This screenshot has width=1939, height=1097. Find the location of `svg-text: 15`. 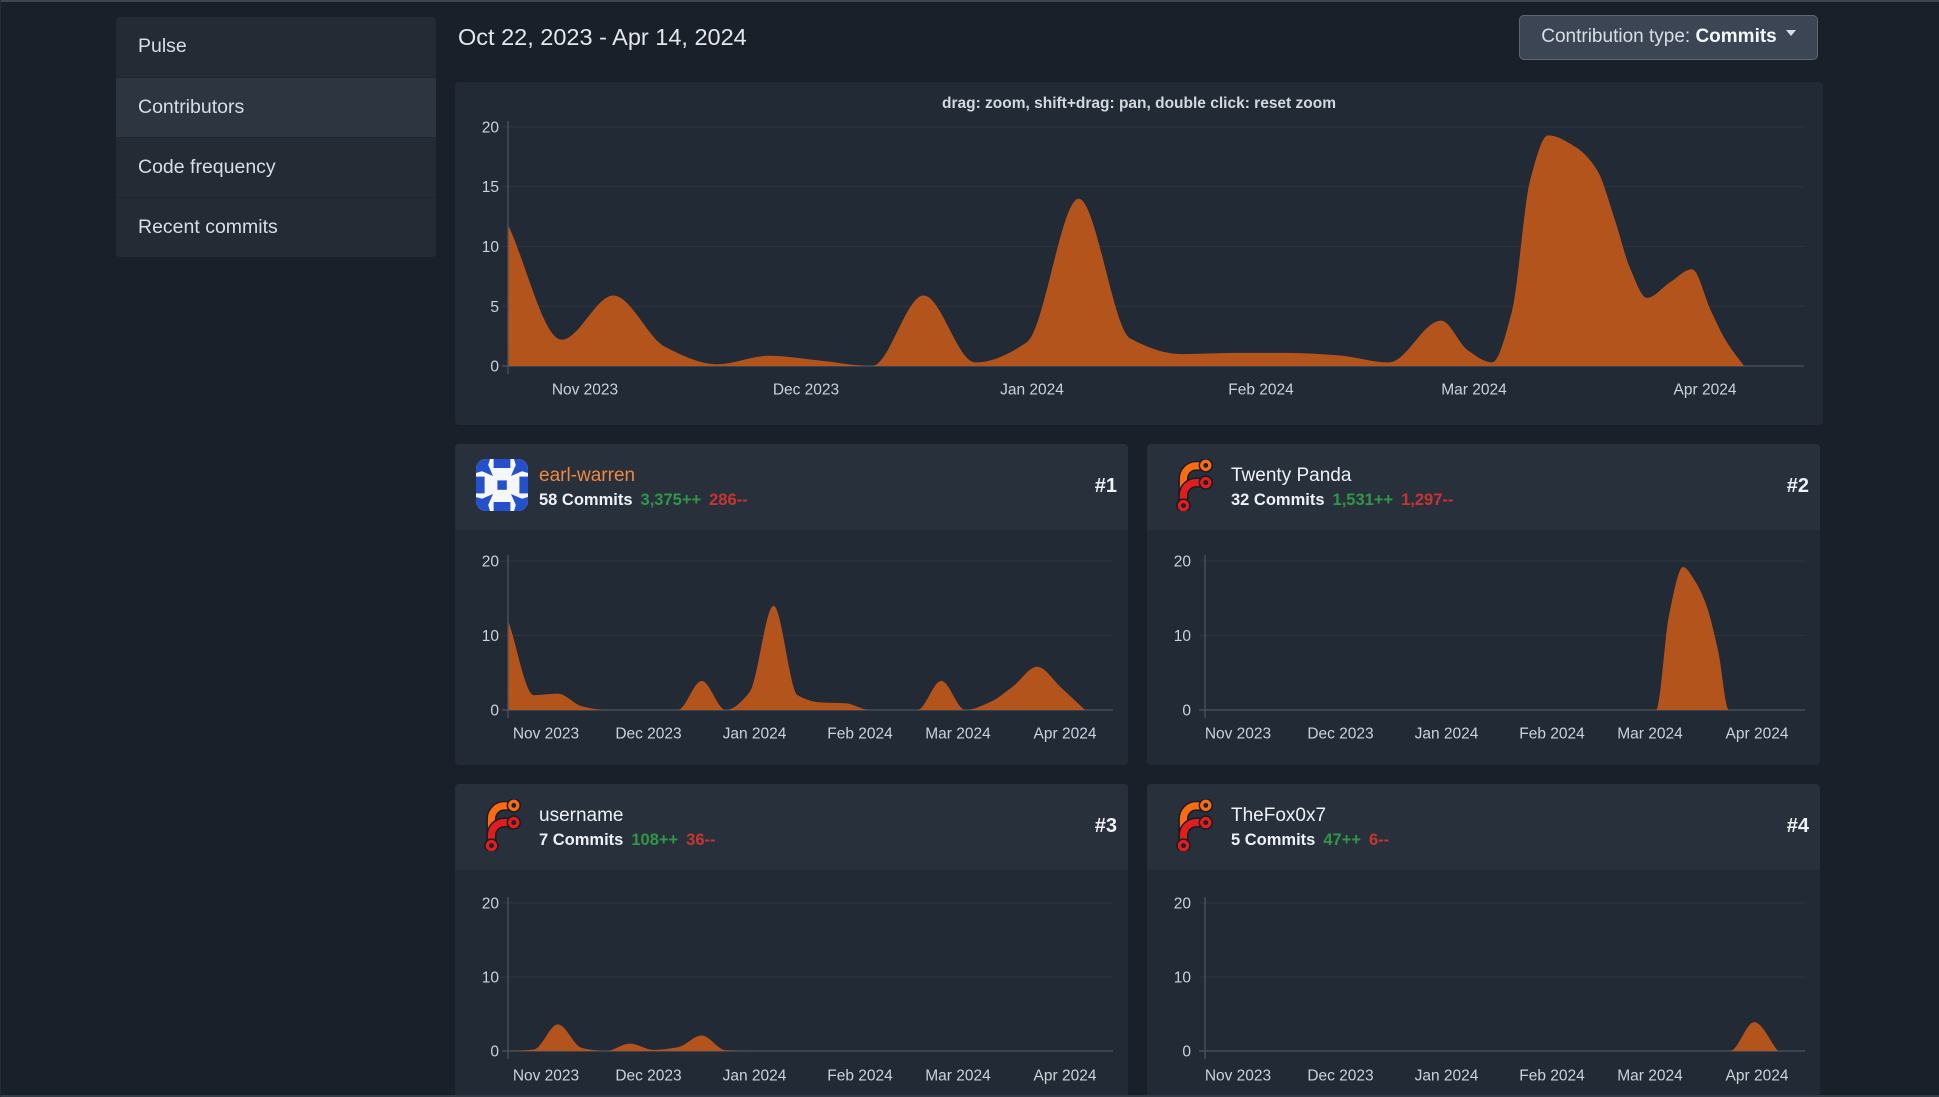

svg-text: 15 is located at coordinates (490, 187).